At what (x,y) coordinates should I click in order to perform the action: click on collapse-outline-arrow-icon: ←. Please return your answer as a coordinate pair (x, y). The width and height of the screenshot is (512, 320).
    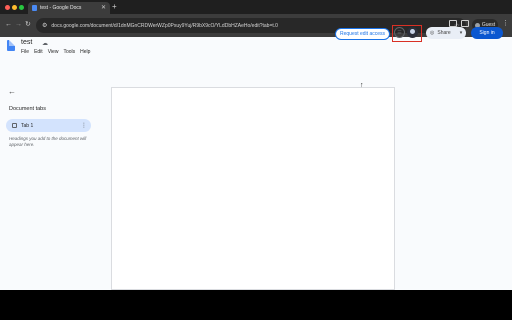
    Looking at the image, I should click on (12, 91).